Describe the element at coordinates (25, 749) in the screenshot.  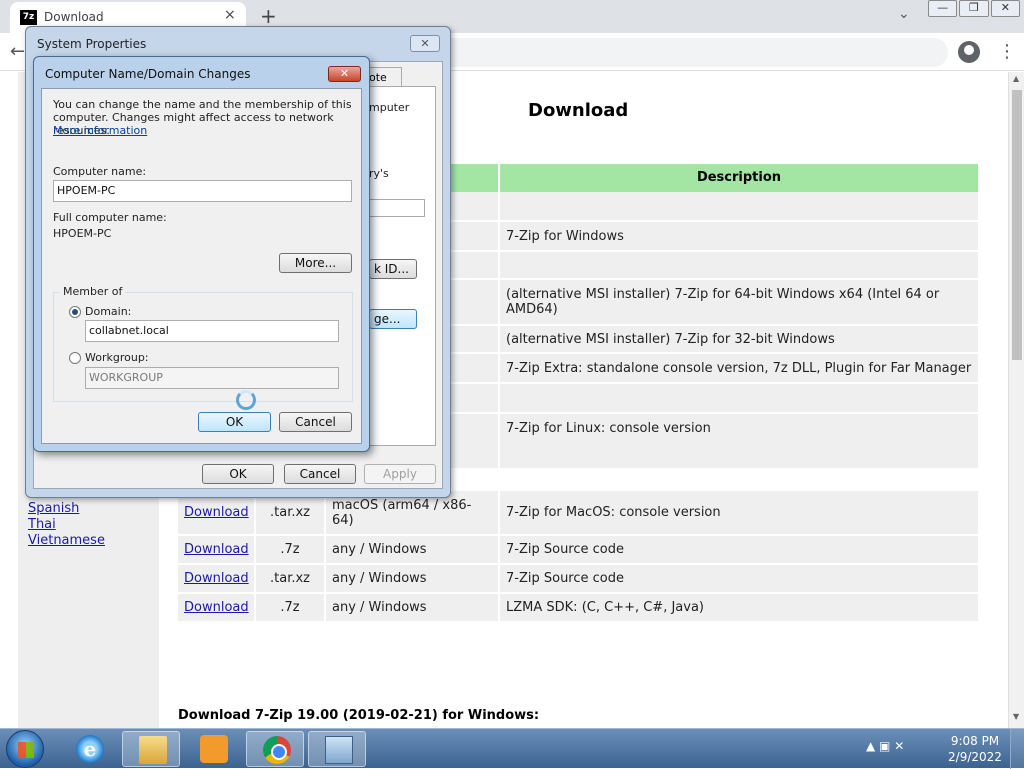
I see `start-button-icon` at that location.